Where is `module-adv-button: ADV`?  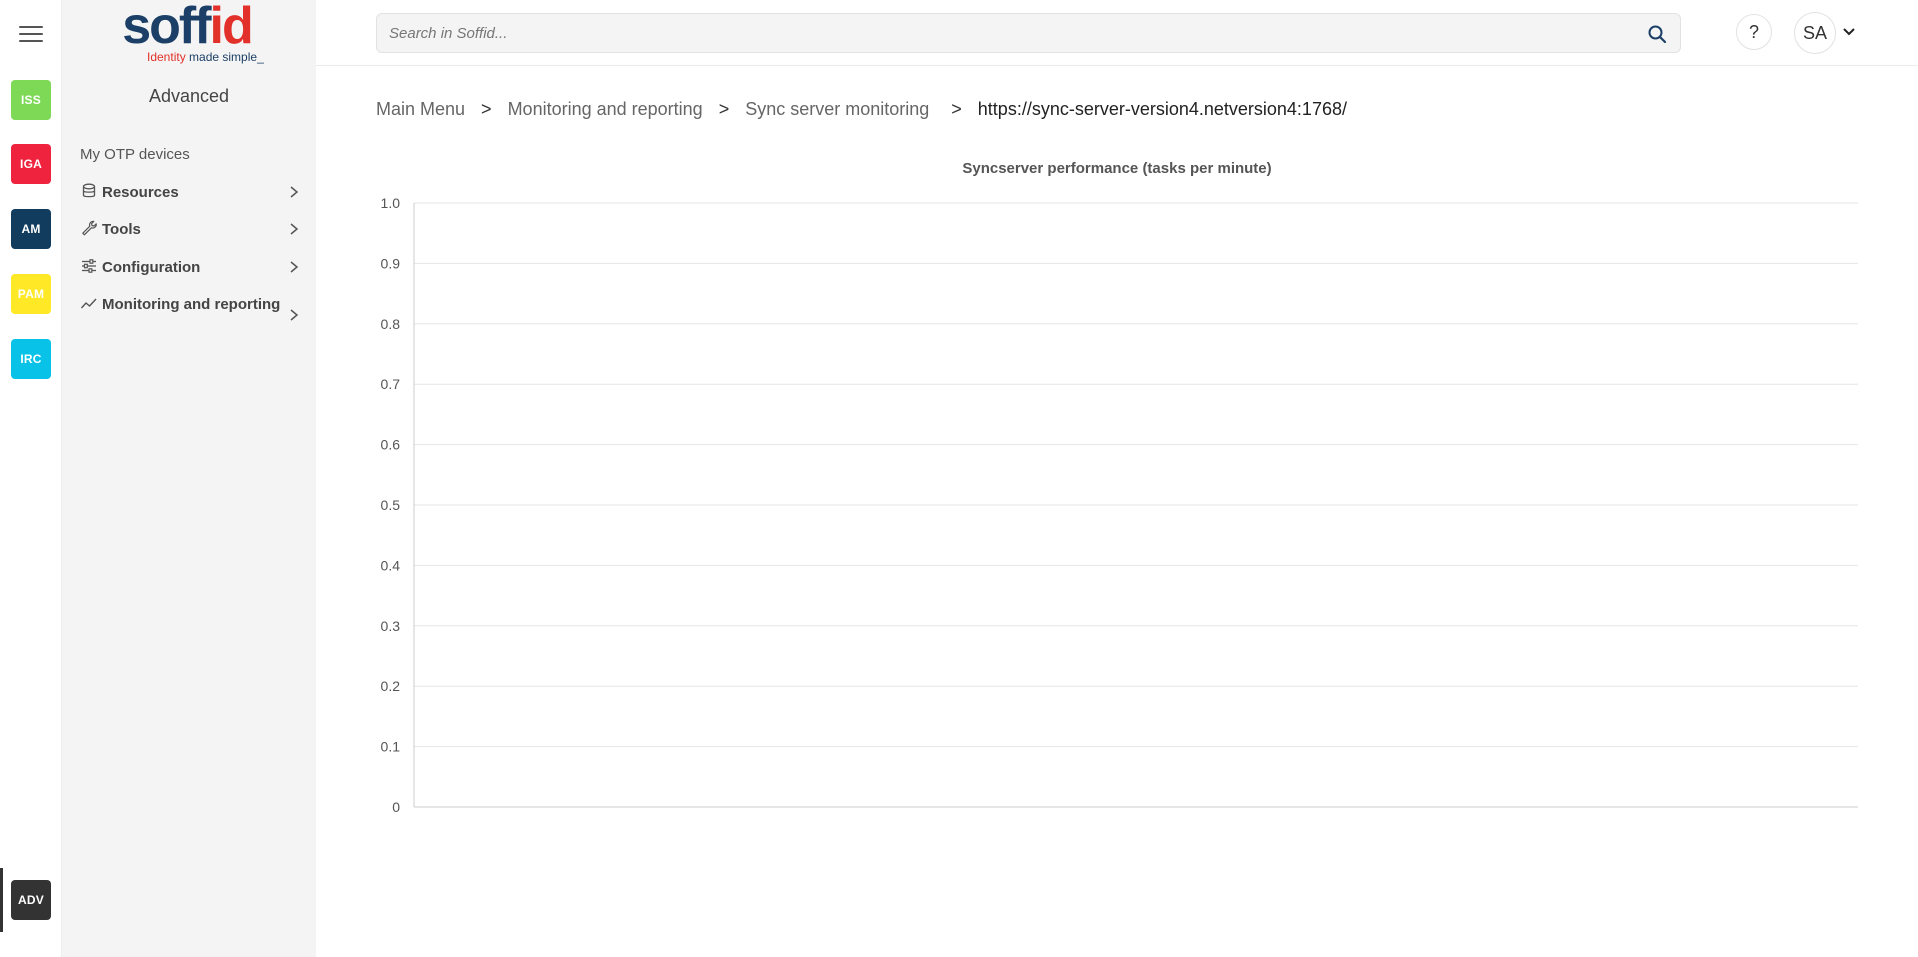 module-adv-button: ADV is located at coordinates (31, 900).